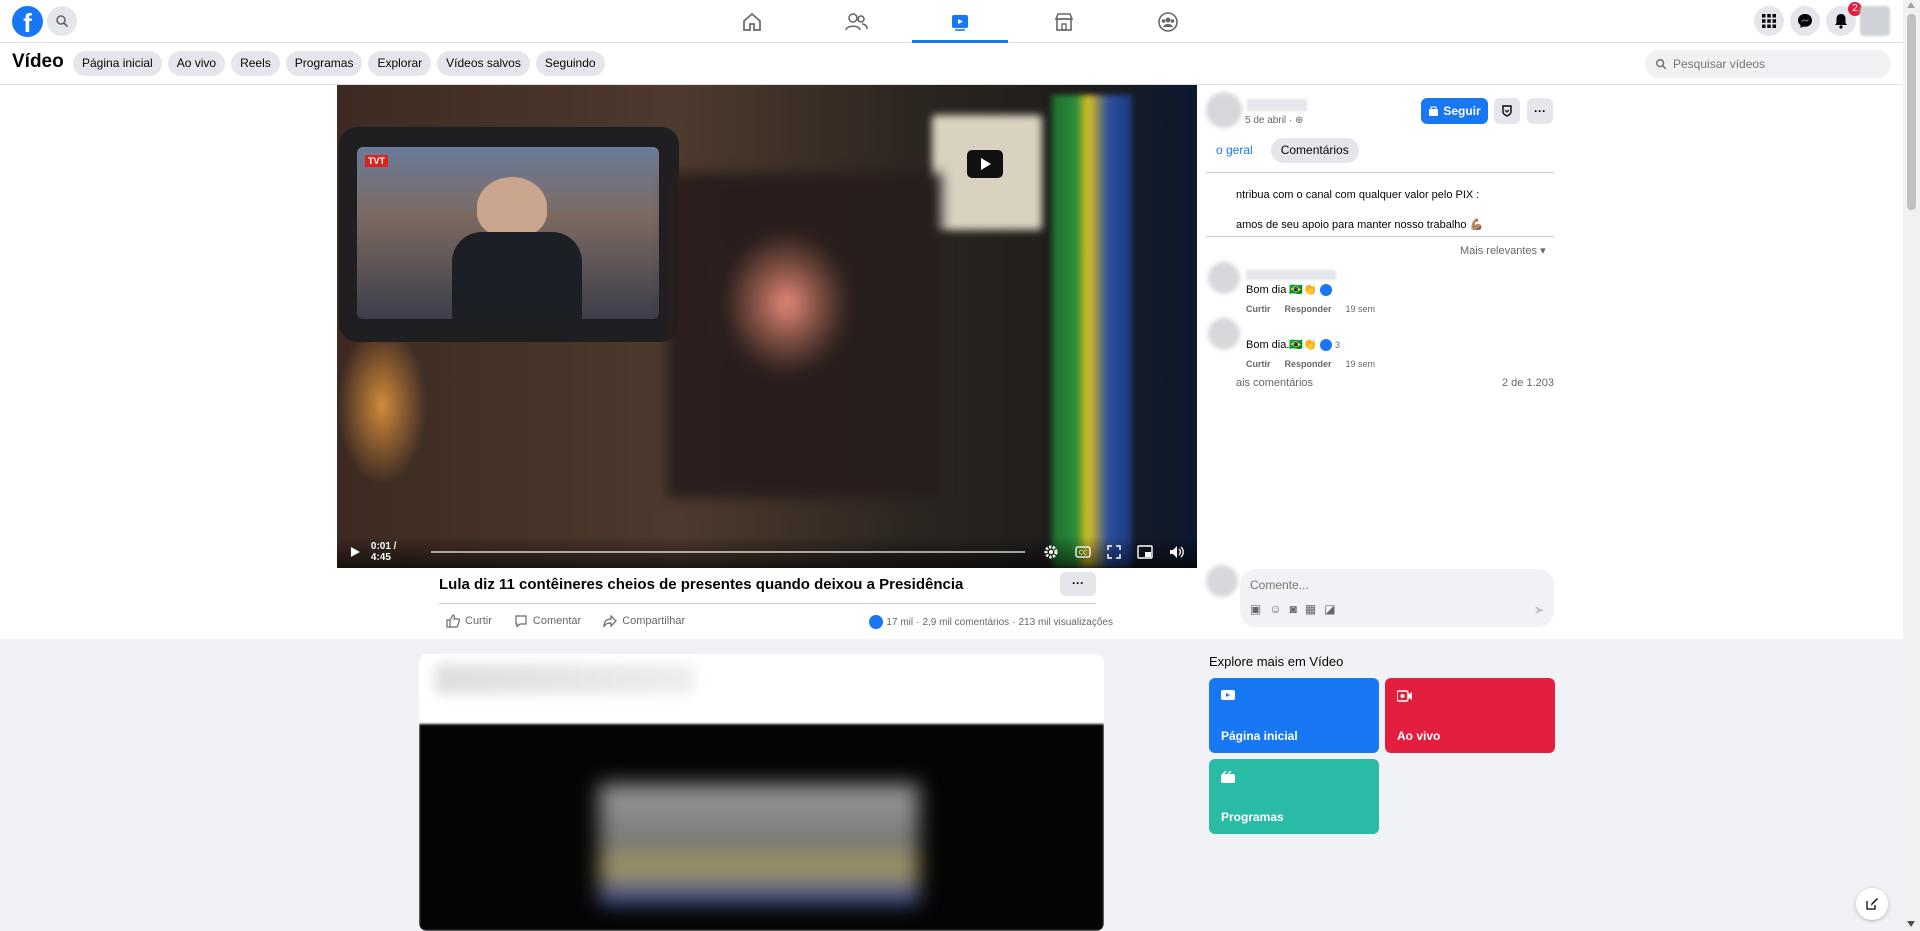 This screenshot has width=1920, height=931. I want to click on comment-like-reaction-icon, so click(1325, 345).